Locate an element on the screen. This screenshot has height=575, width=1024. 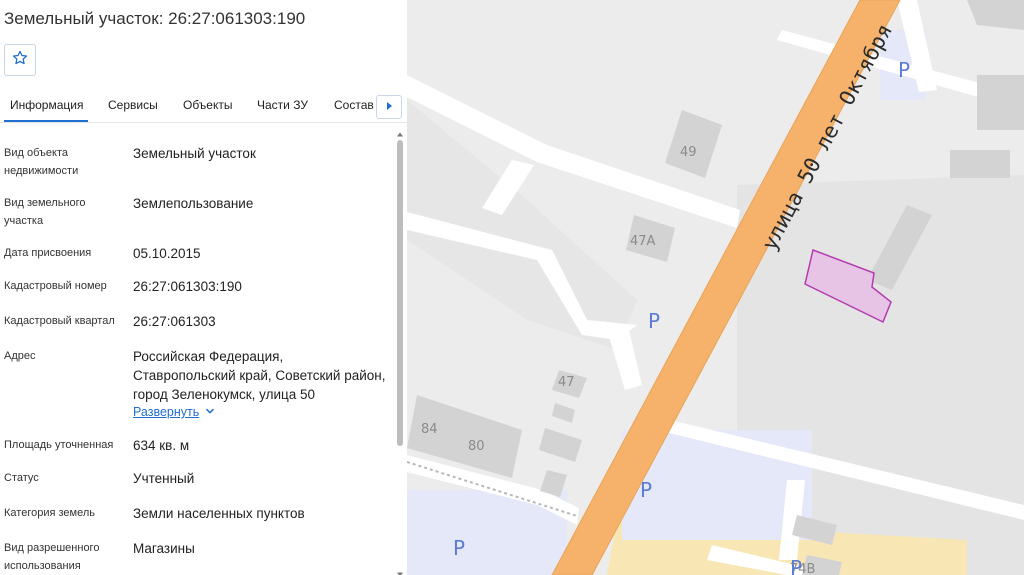
house-number-label: 84 is located at coordinates (429, 429).